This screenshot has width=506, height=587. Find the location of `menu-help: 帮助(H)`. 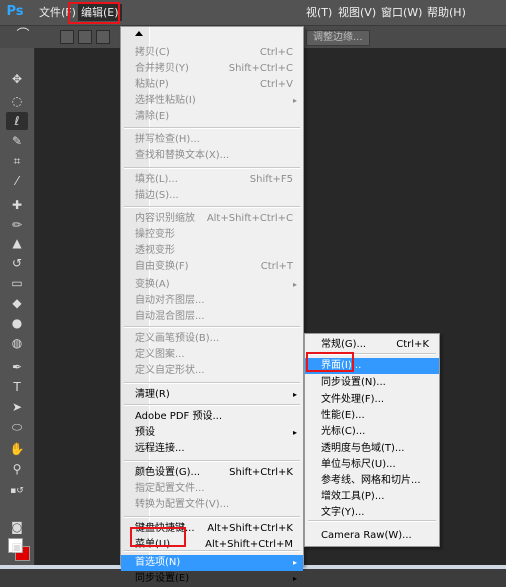

menu-help: 帮助(H) is located at coordinates (446, 12).